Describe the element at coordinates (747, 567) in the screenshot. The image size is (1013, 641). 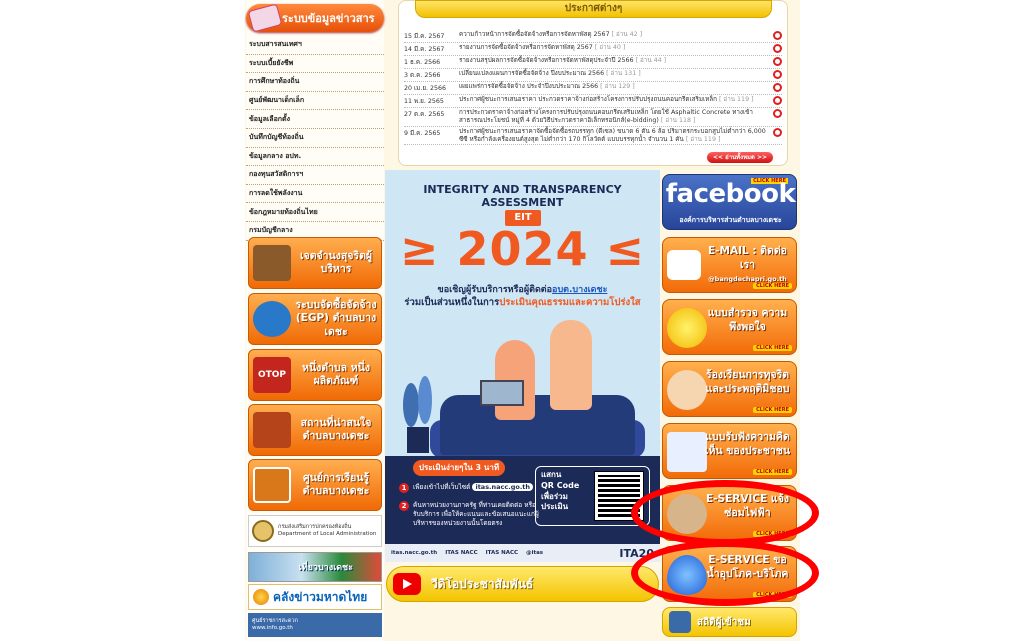
I see `button-label: E-SERVICE ขอน้ำอุปโภค-บริโภค` at that location.